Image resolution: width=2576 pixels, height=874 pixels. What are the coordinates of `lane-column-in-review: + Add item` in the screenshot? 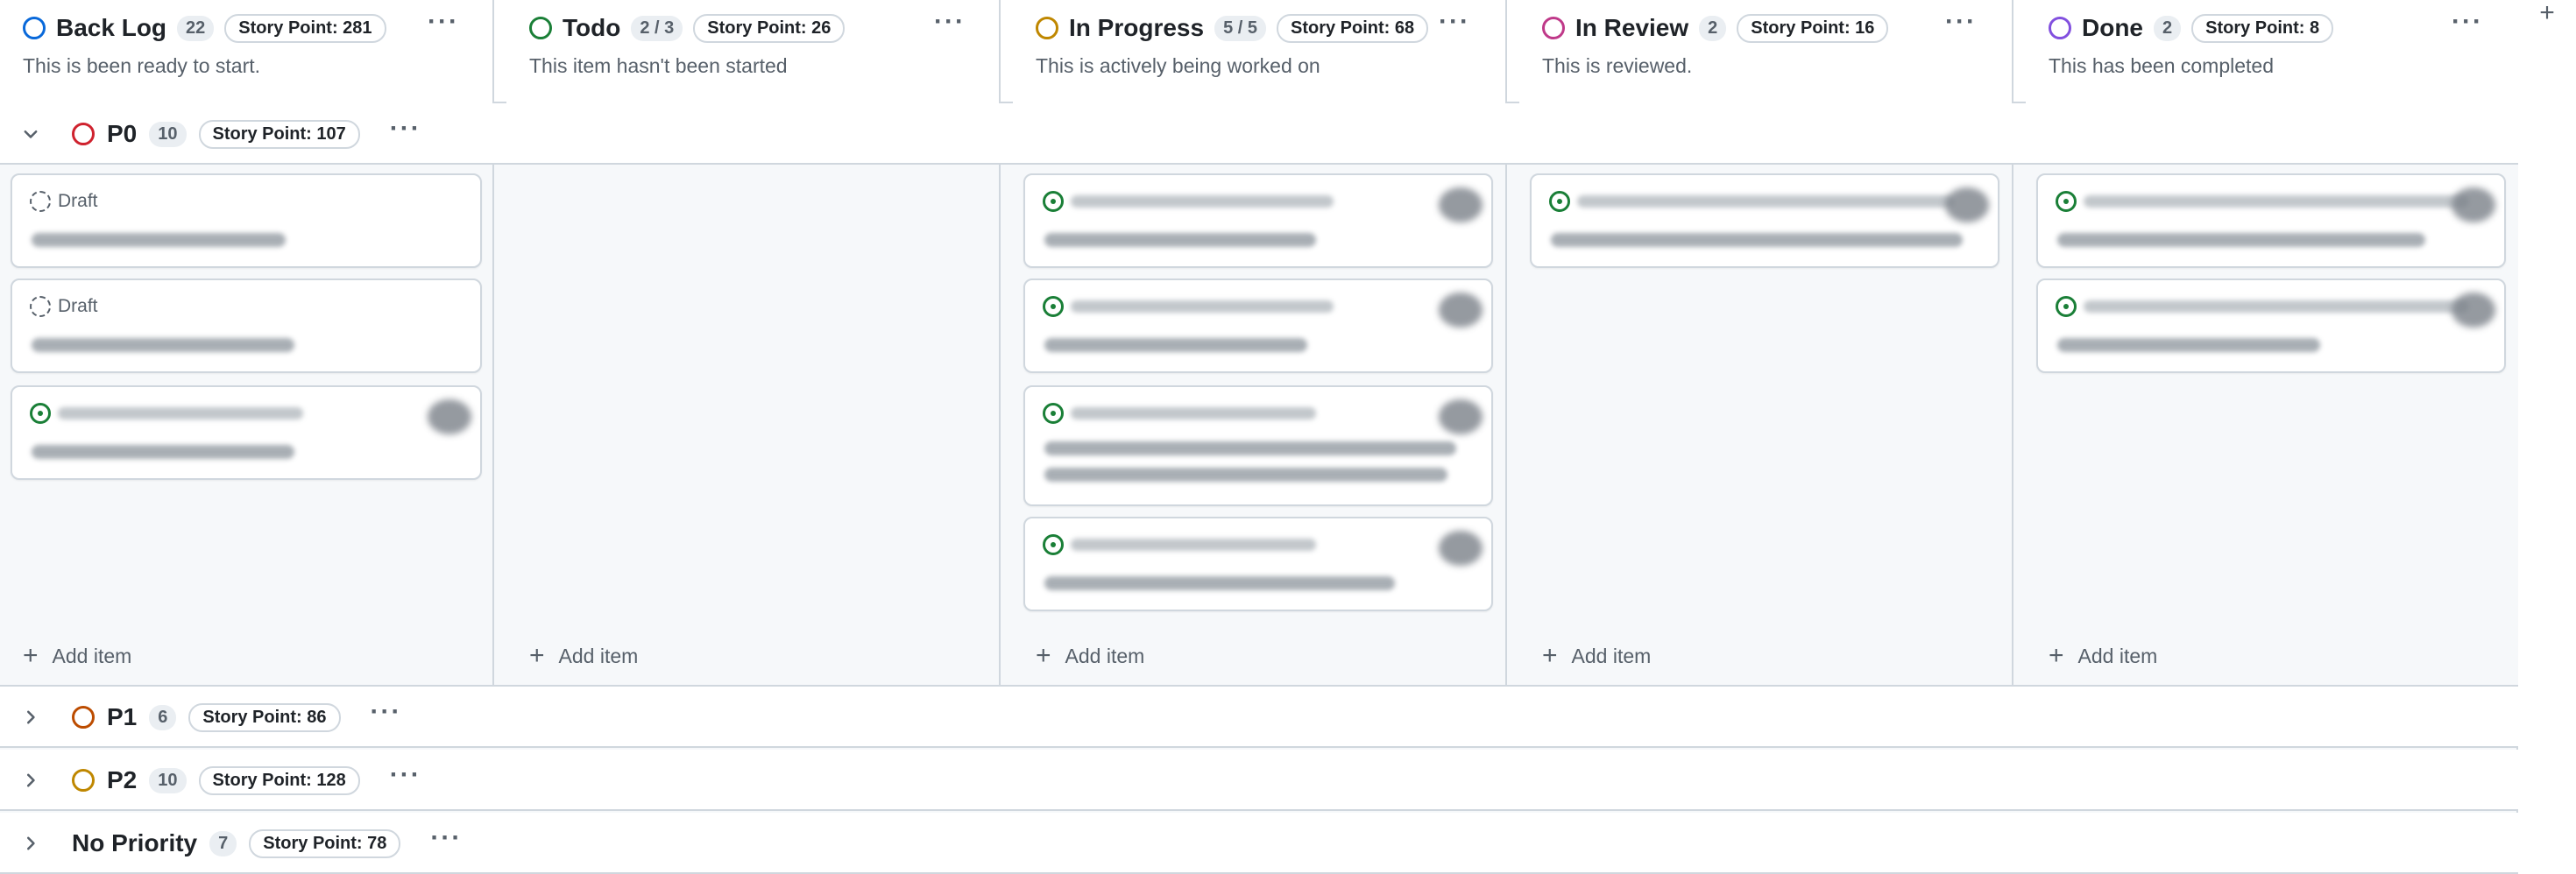 It's located at (1766, 426).